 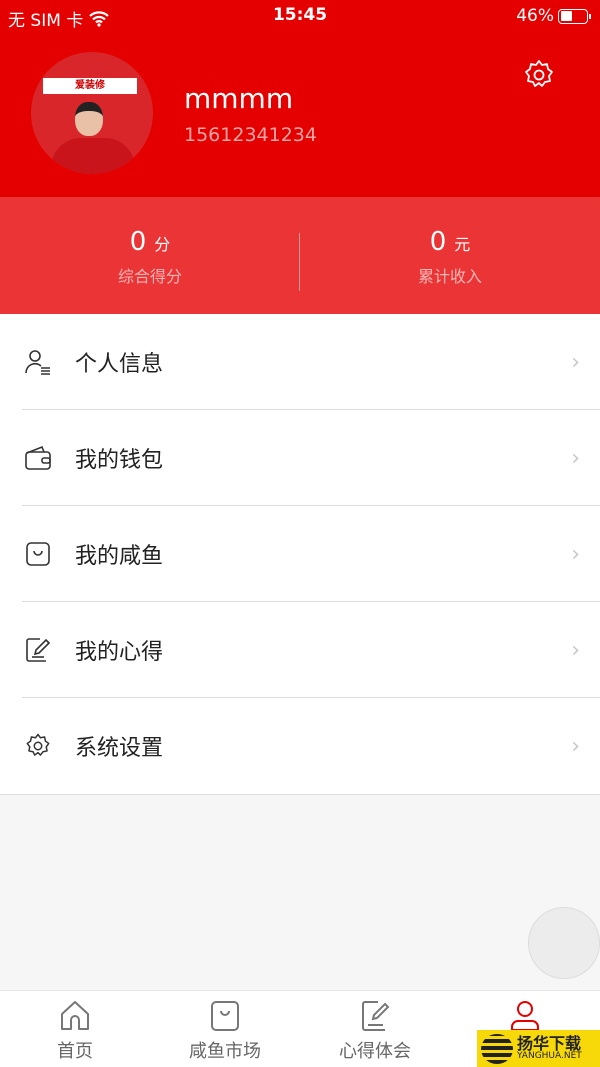 I want to click on wallet-icon, so click(x=38, y=457).